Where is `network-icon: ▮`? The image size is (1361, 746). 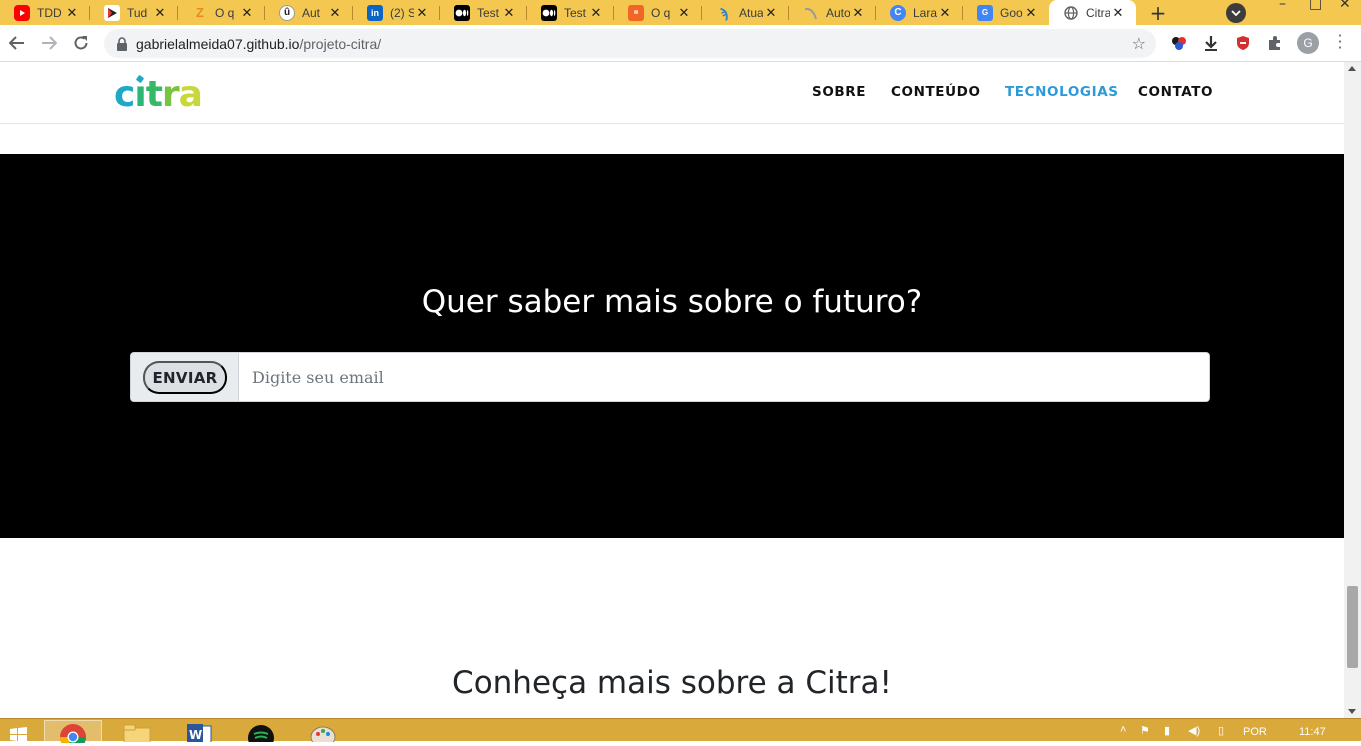 network-icon: ▮ is located at coordinates (1167, 730).